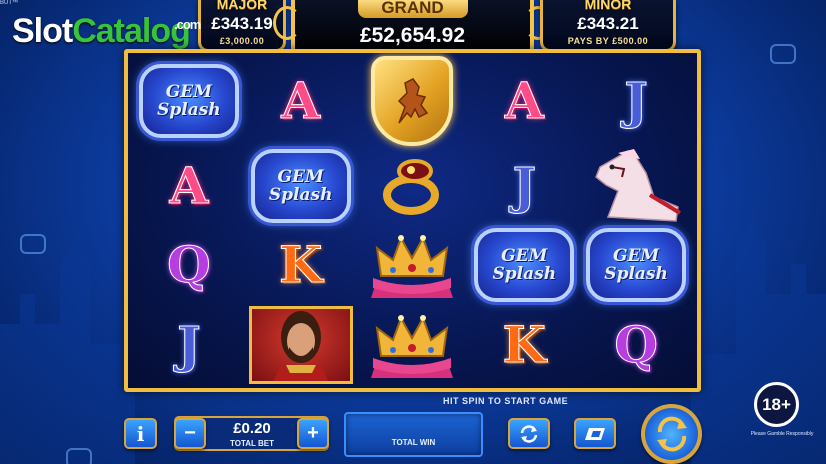 Image resolution: width=826 pixels, height=464 pixels. What do you see at coordinates (242, 41) in the screenshot?
I see `jackpot-major-sub: £3,000.00` at bounding box center [242, 41].